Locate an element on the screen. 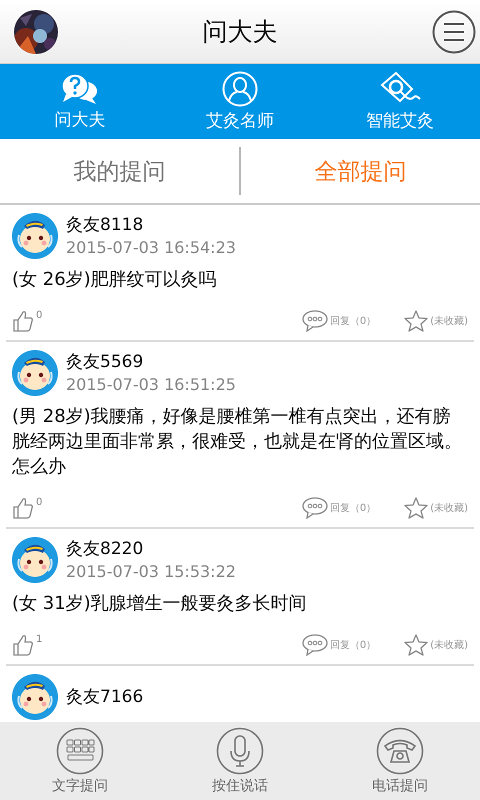 This screenshot has width=480, height=800. question-text: (女 26岁)肥胖纹可以灸吗 is located at coordinates (115, 280).